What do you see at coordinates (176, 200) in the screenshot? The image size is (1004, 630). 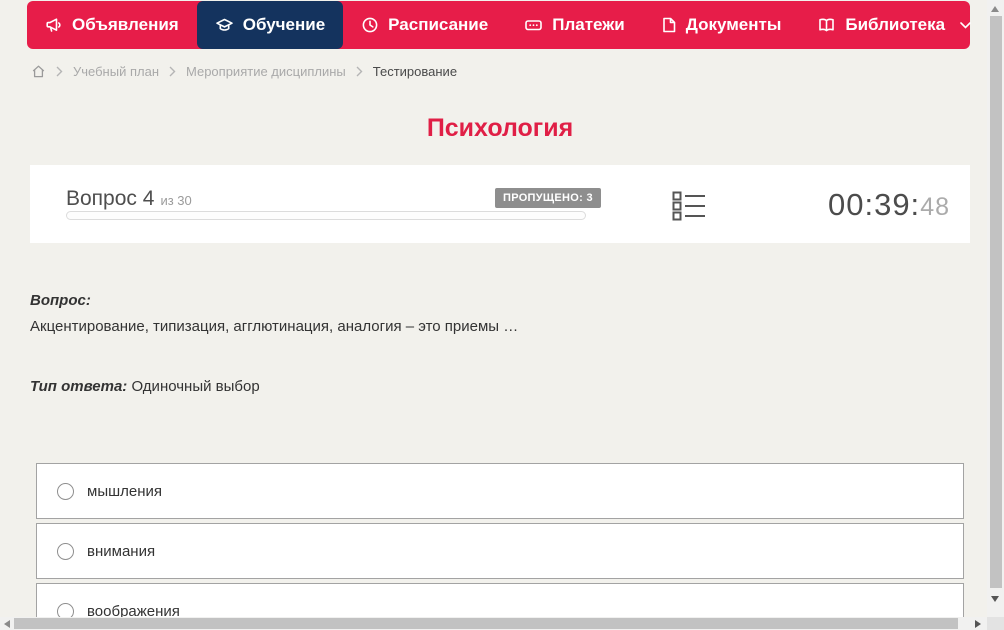 I see `question-of-label: из 30` at bounding box center [176, 200].